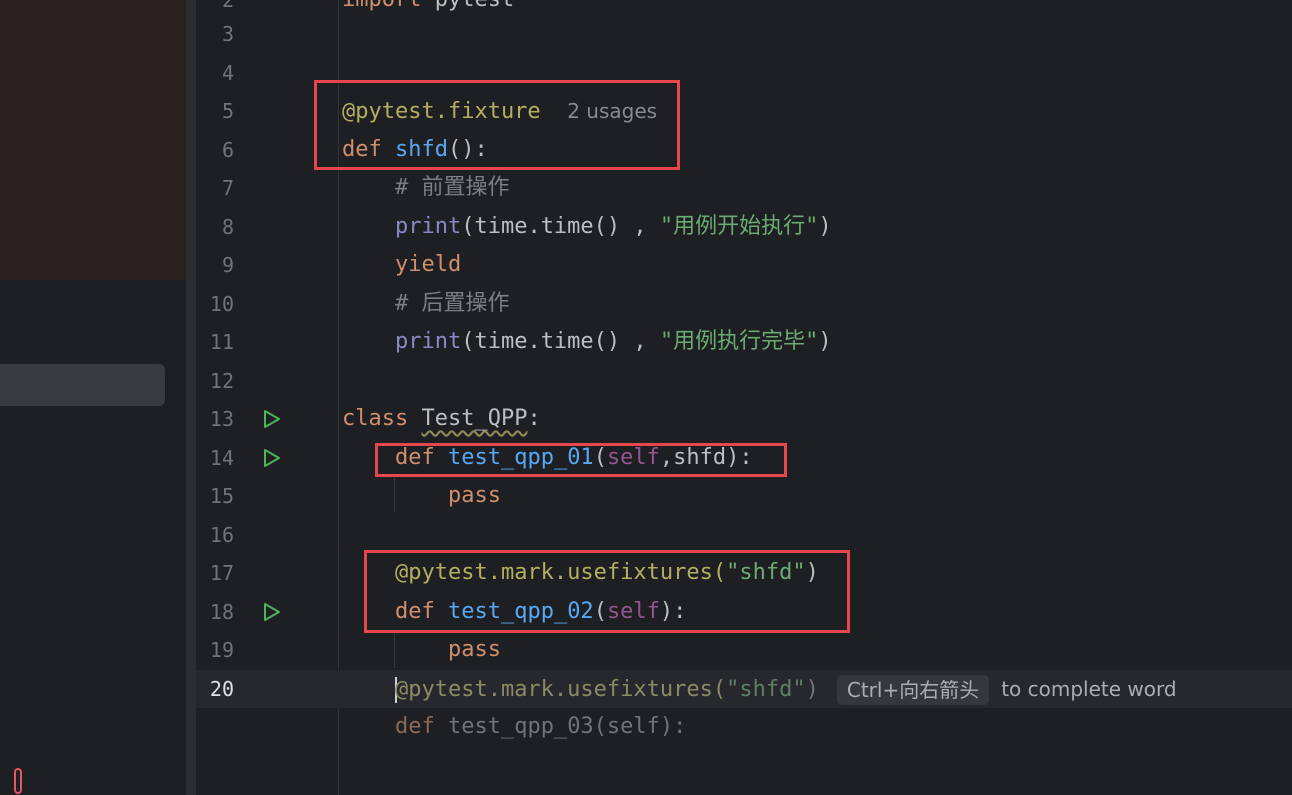 The height and width of the screenshot is (795, 1292). What do you see at coordinates (744, 727) in the screenshot?
I see `code-line: def test_qpp_03(self):` at bounding box center [744, 727].